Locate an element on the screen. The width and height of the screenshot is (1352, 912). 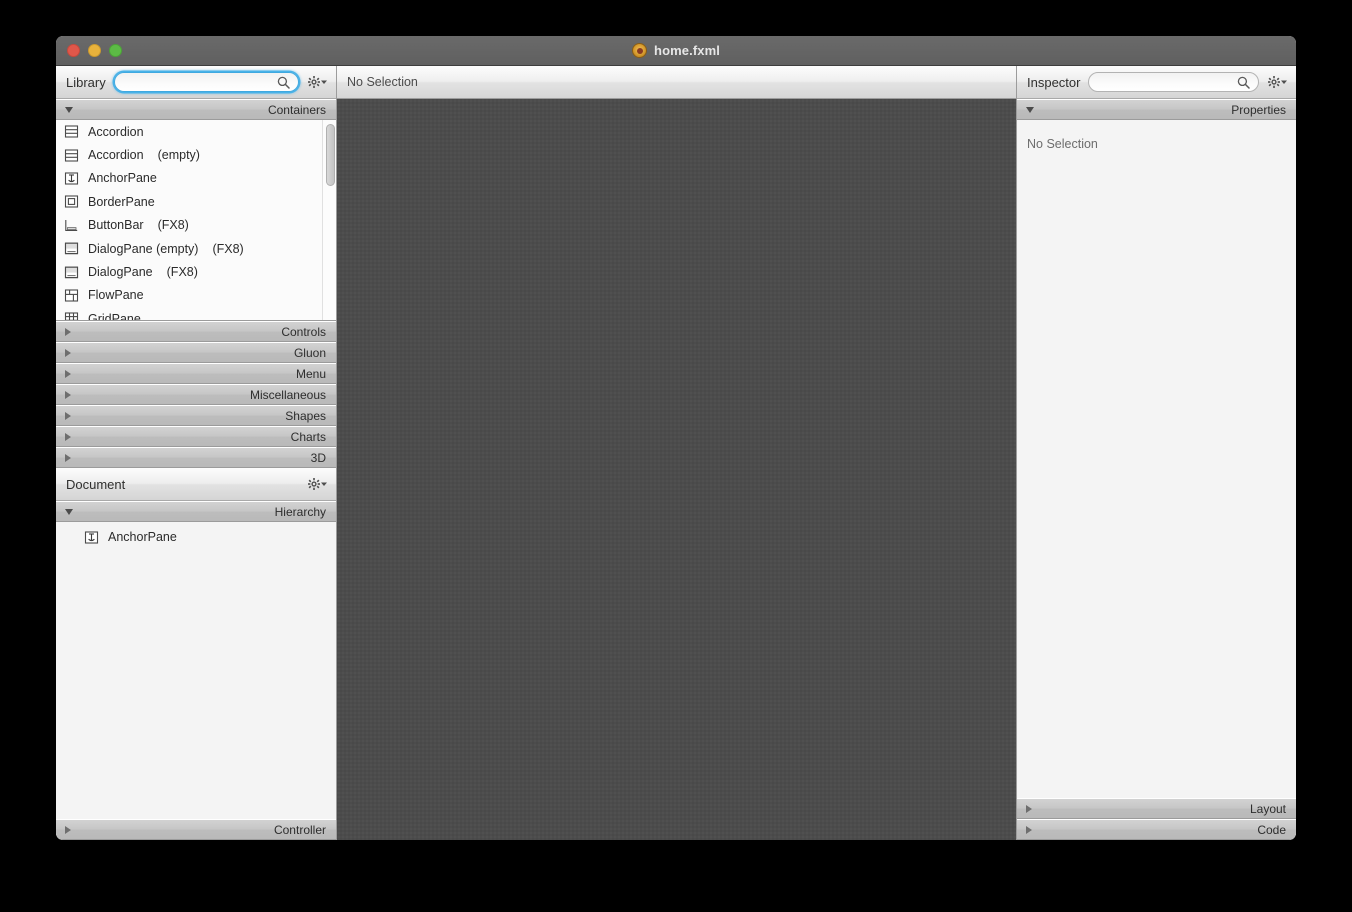
library-section-label: Charts is located at coordinates (308, 436).